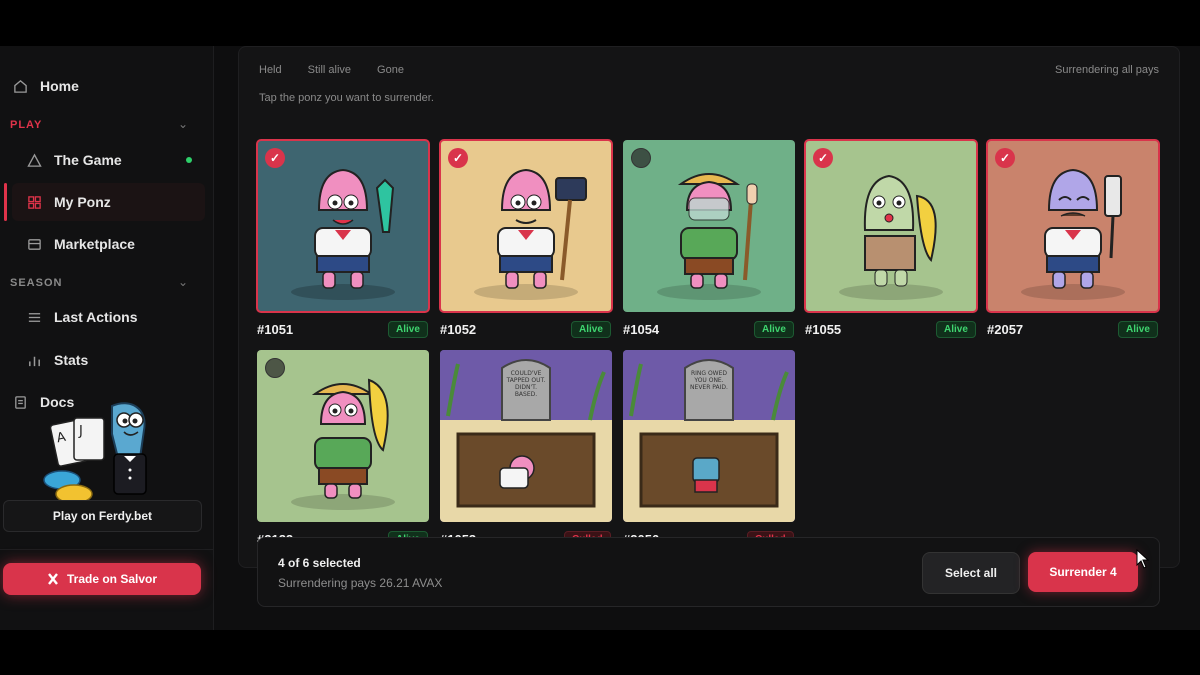 Image resolution: width=1200 pixels, height=675 pixels. What do you see at coordinates (270, 70) in the screenshot?
I see `filter-held: Held` at bounding box center [270, 70].